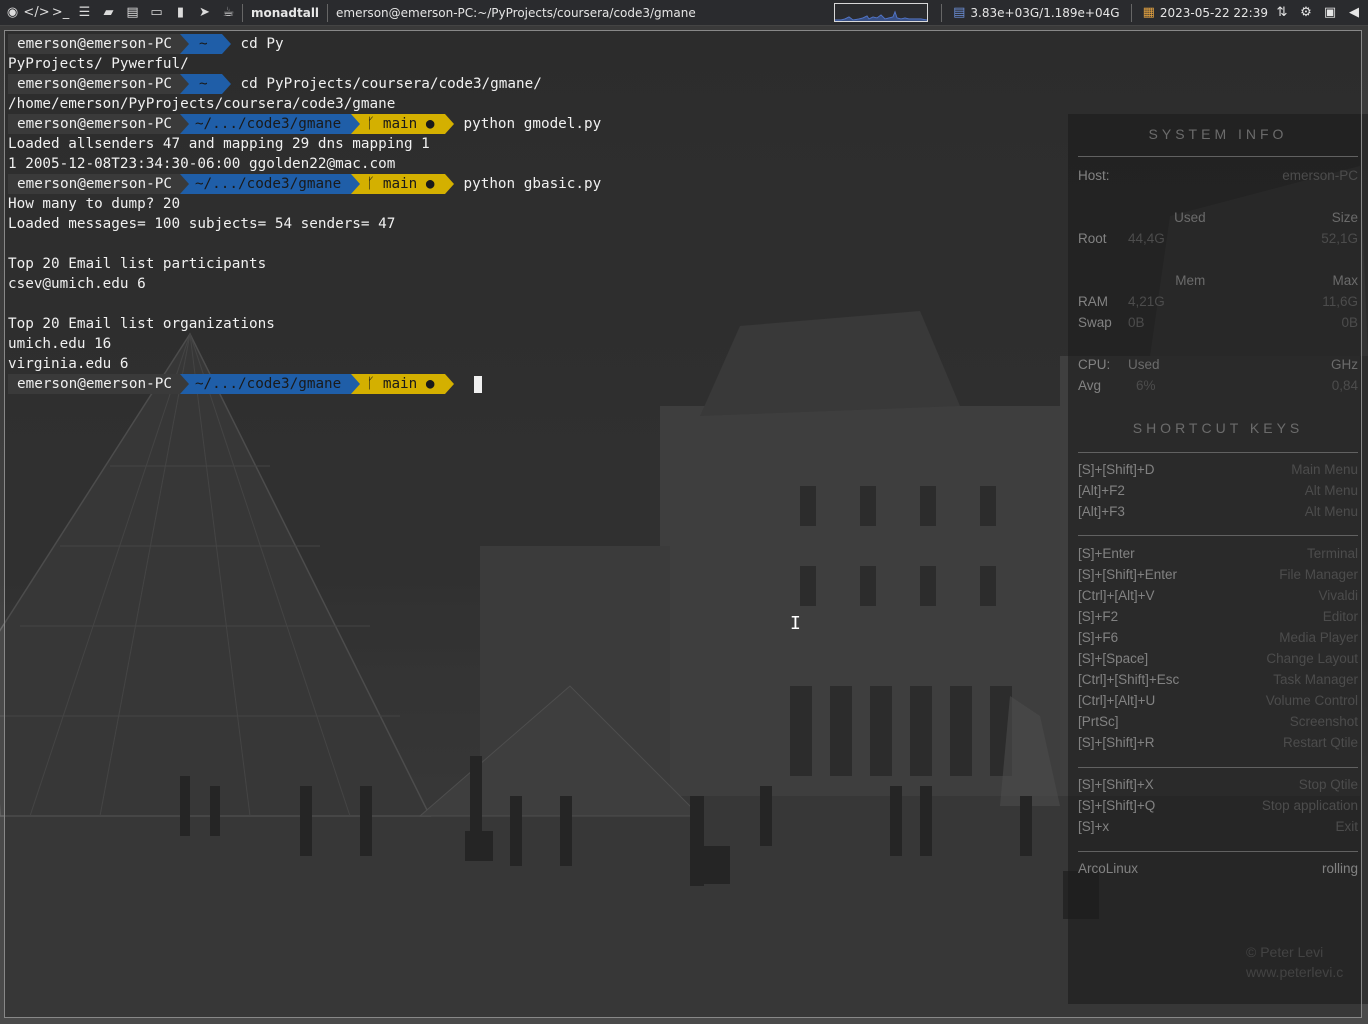  Describe the element at coordinates (1306, 13) in the screenshot. I see `settings-gear-icon: ⚙` at that location.